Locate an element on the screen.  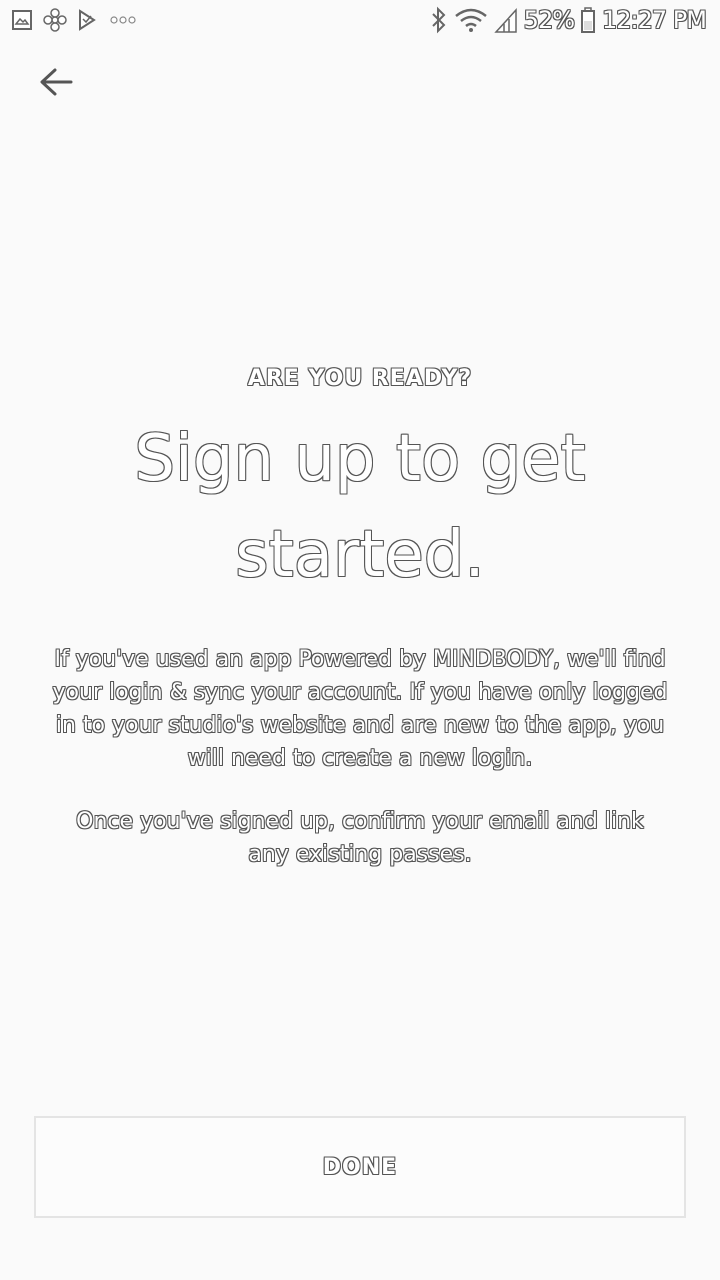
status-bar-right: 52% 12:27 PM is located at coordinates (568, 20).